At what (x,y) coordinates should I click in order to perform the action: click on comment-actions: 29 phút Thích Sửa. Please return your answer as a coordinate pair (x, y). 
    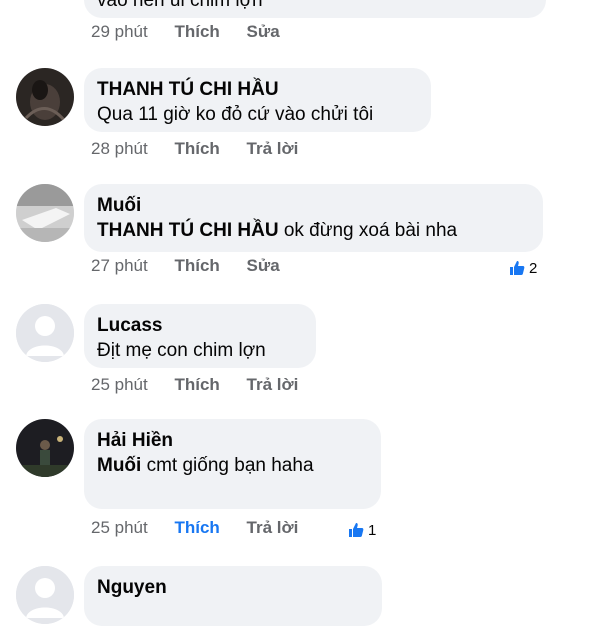
    Looking at the image, I should click on (196, 32).